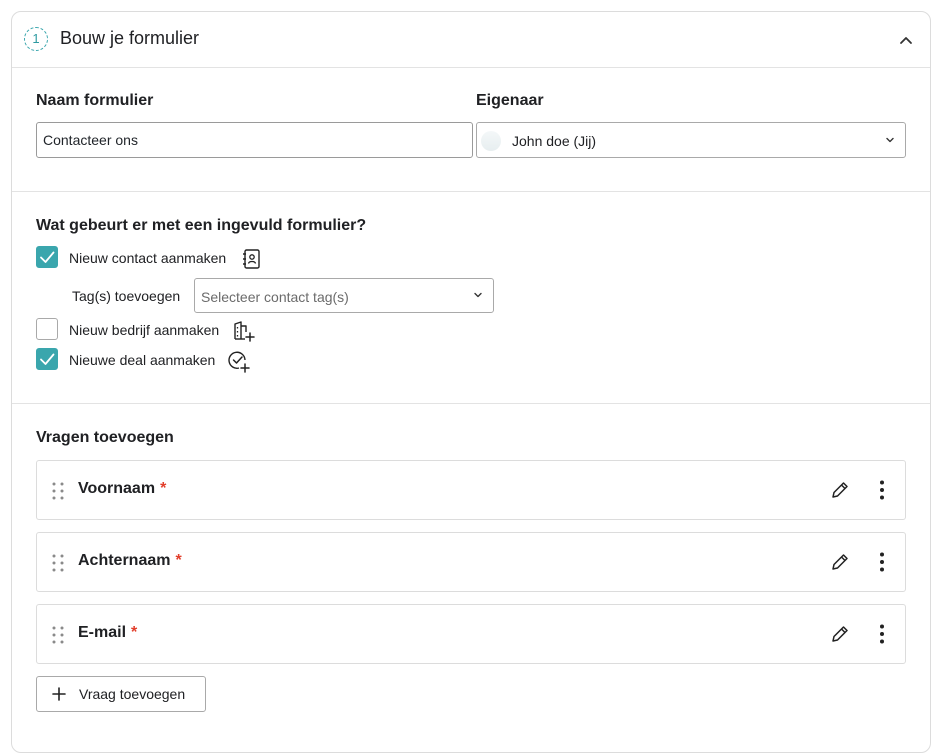 This screenshot has width=940, height=753. Describe the element at coordinates (148, 258) in the screenshot. I see `new-contact-label: Nieuw contact aanmaken` at that location.